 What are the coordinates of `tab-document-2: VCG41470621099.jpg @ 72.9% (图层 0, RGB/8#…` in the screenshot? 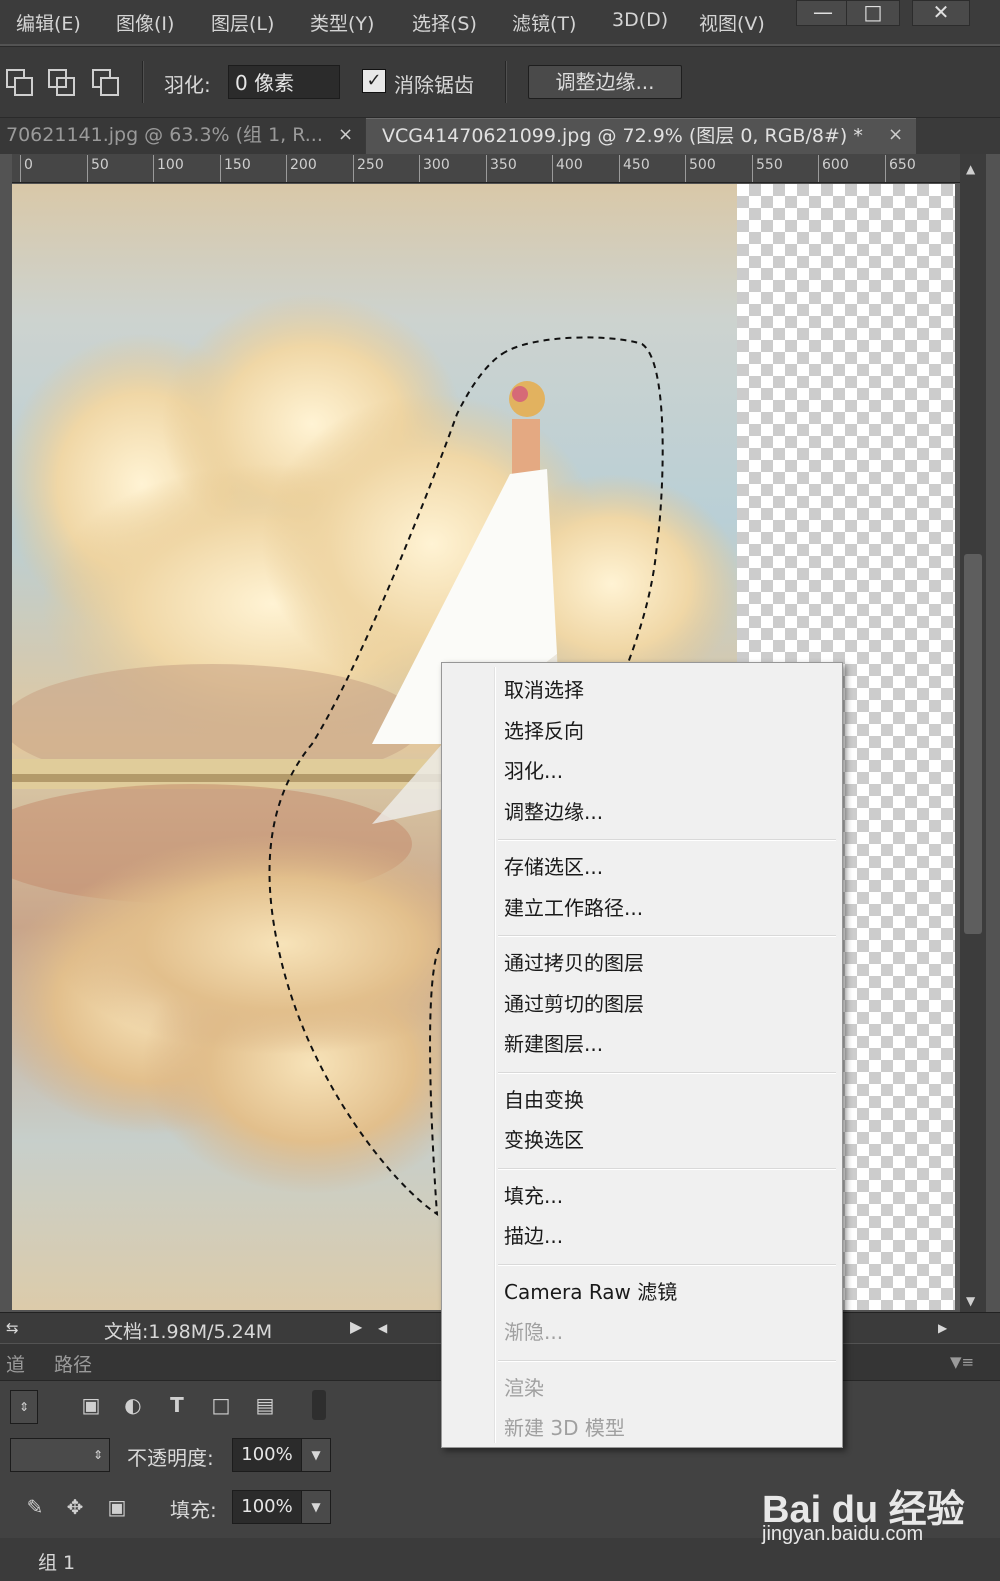 It's located at (641, 136).